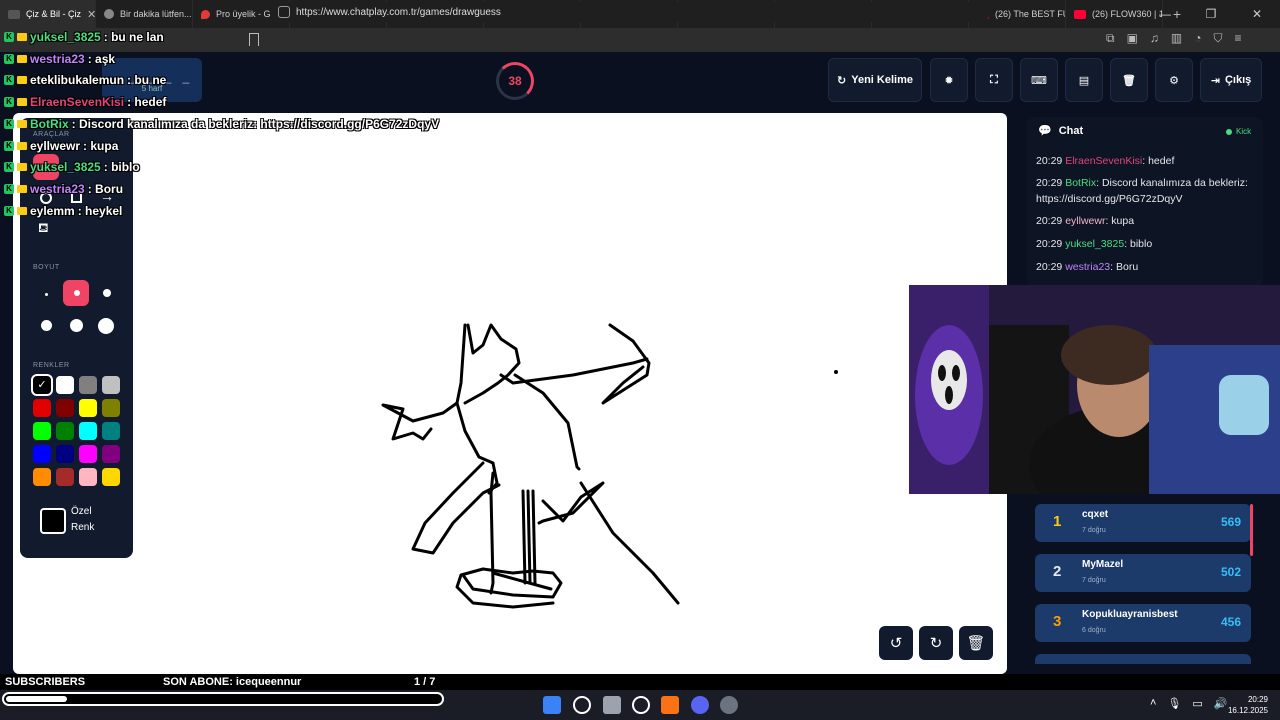 The height and width of the screenshot is (720, 1280). What do you see at coordinates (254, 39) in the screenshot?
I see `bookmark-icon` at bounding box center [254, 39].